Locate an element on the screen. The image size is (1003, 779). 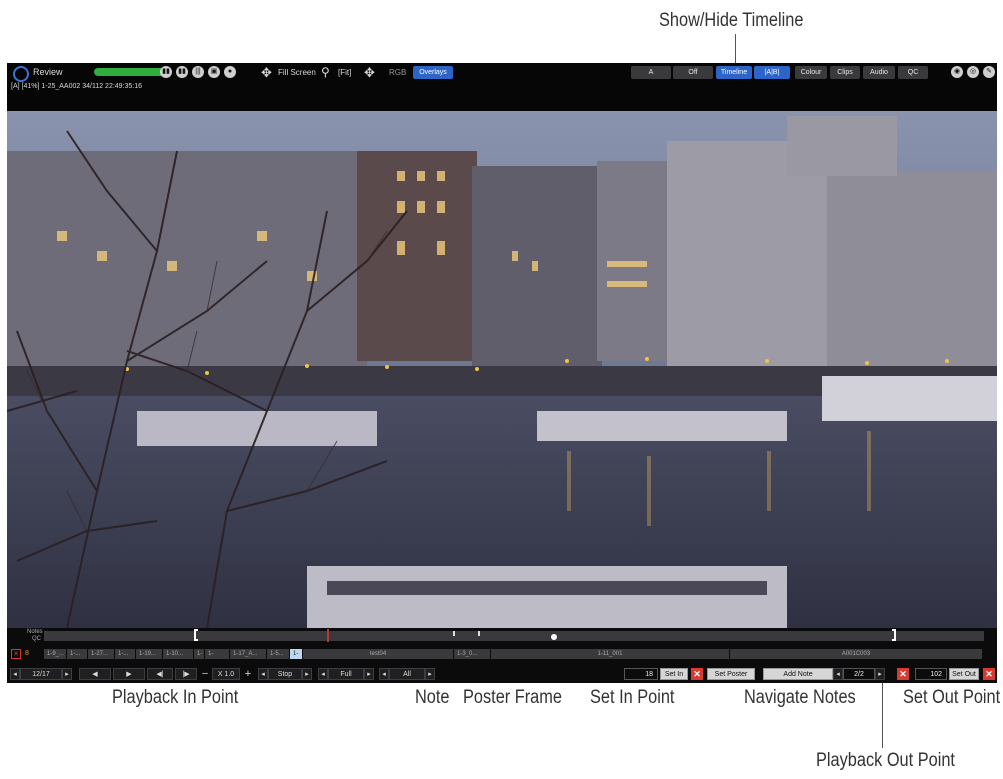
status-ring-icon is located at coordinates (21, 74).